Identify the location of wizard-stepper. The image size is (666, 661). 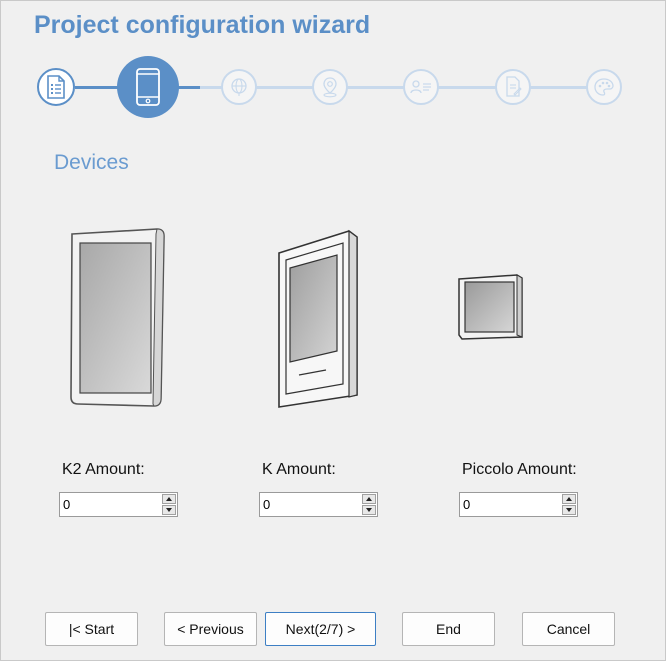
(333, 91).